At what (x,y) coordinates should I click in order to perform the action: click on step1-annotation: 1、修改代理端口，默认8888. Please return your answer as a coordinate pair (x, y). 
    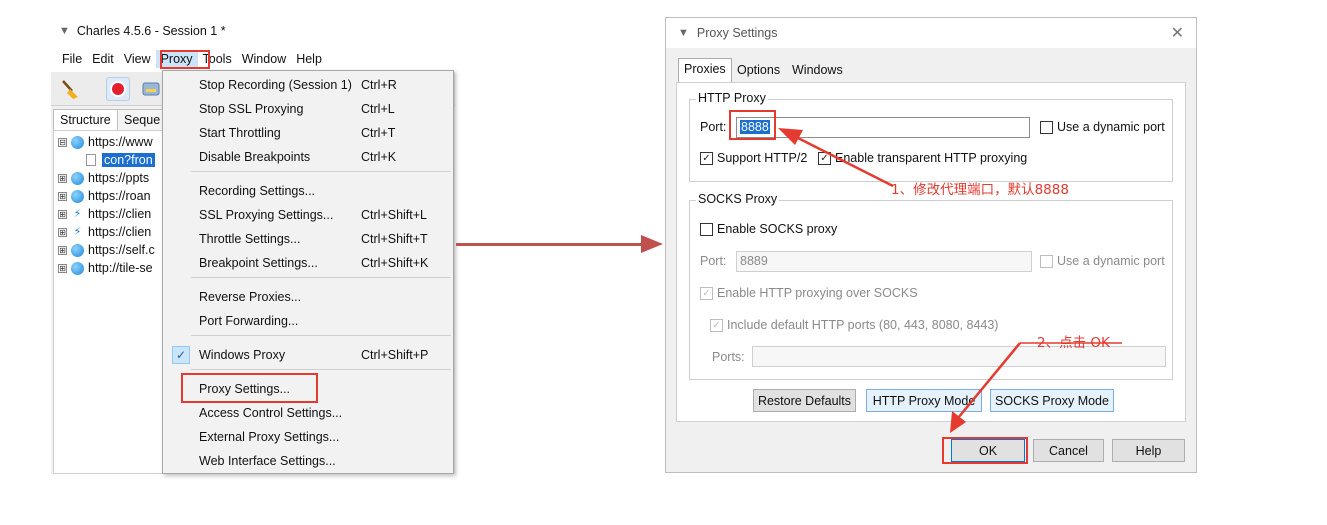
    Looking at the image, I should click on (980, 190).